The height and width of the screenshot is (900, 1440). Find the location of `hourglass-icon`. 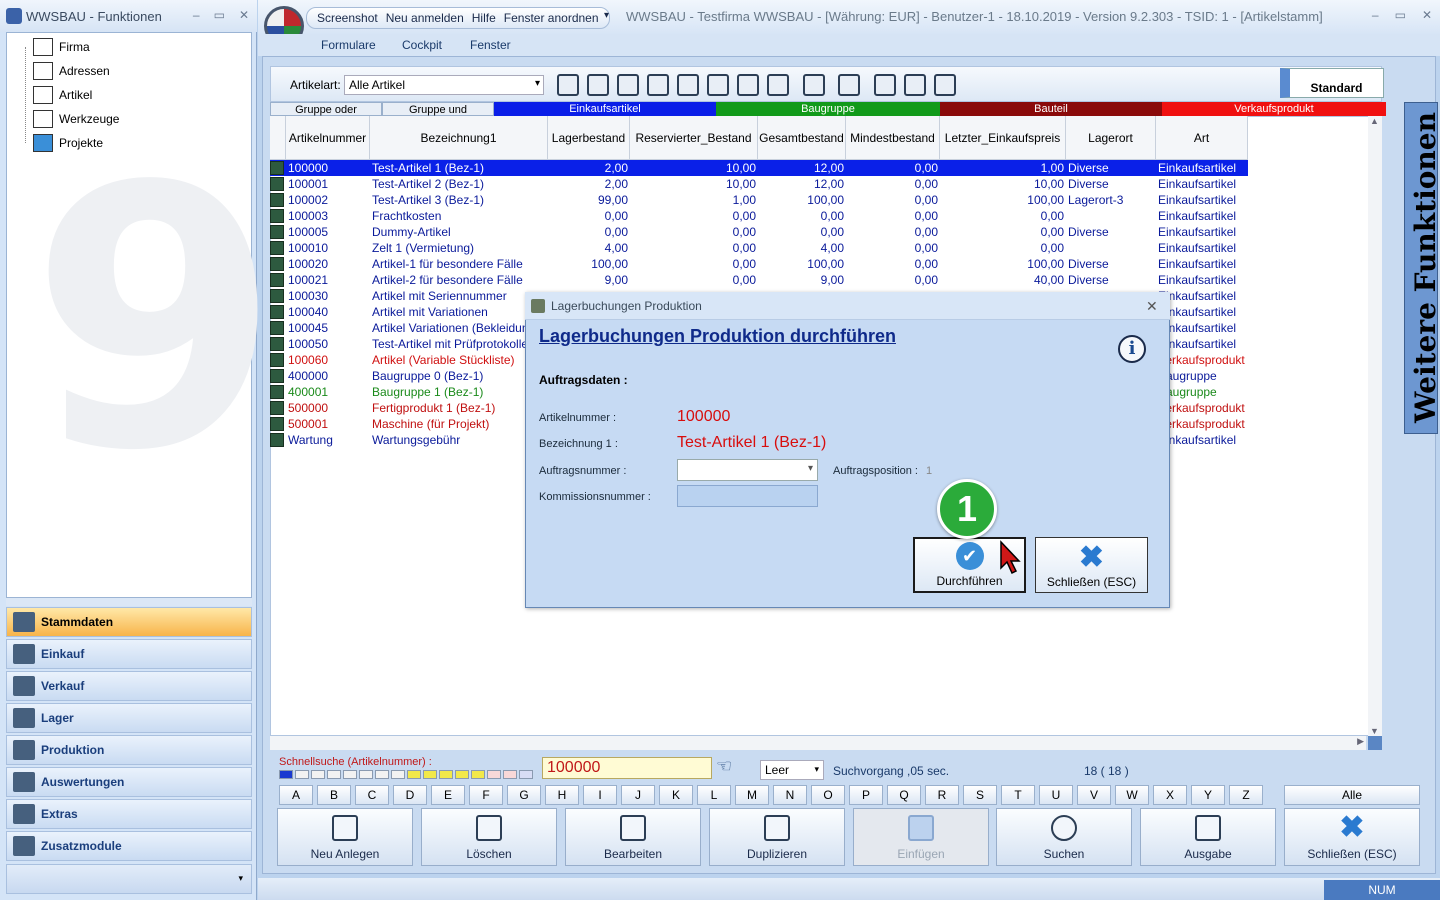

hourglass-icon is located at coordinates (688, 85).